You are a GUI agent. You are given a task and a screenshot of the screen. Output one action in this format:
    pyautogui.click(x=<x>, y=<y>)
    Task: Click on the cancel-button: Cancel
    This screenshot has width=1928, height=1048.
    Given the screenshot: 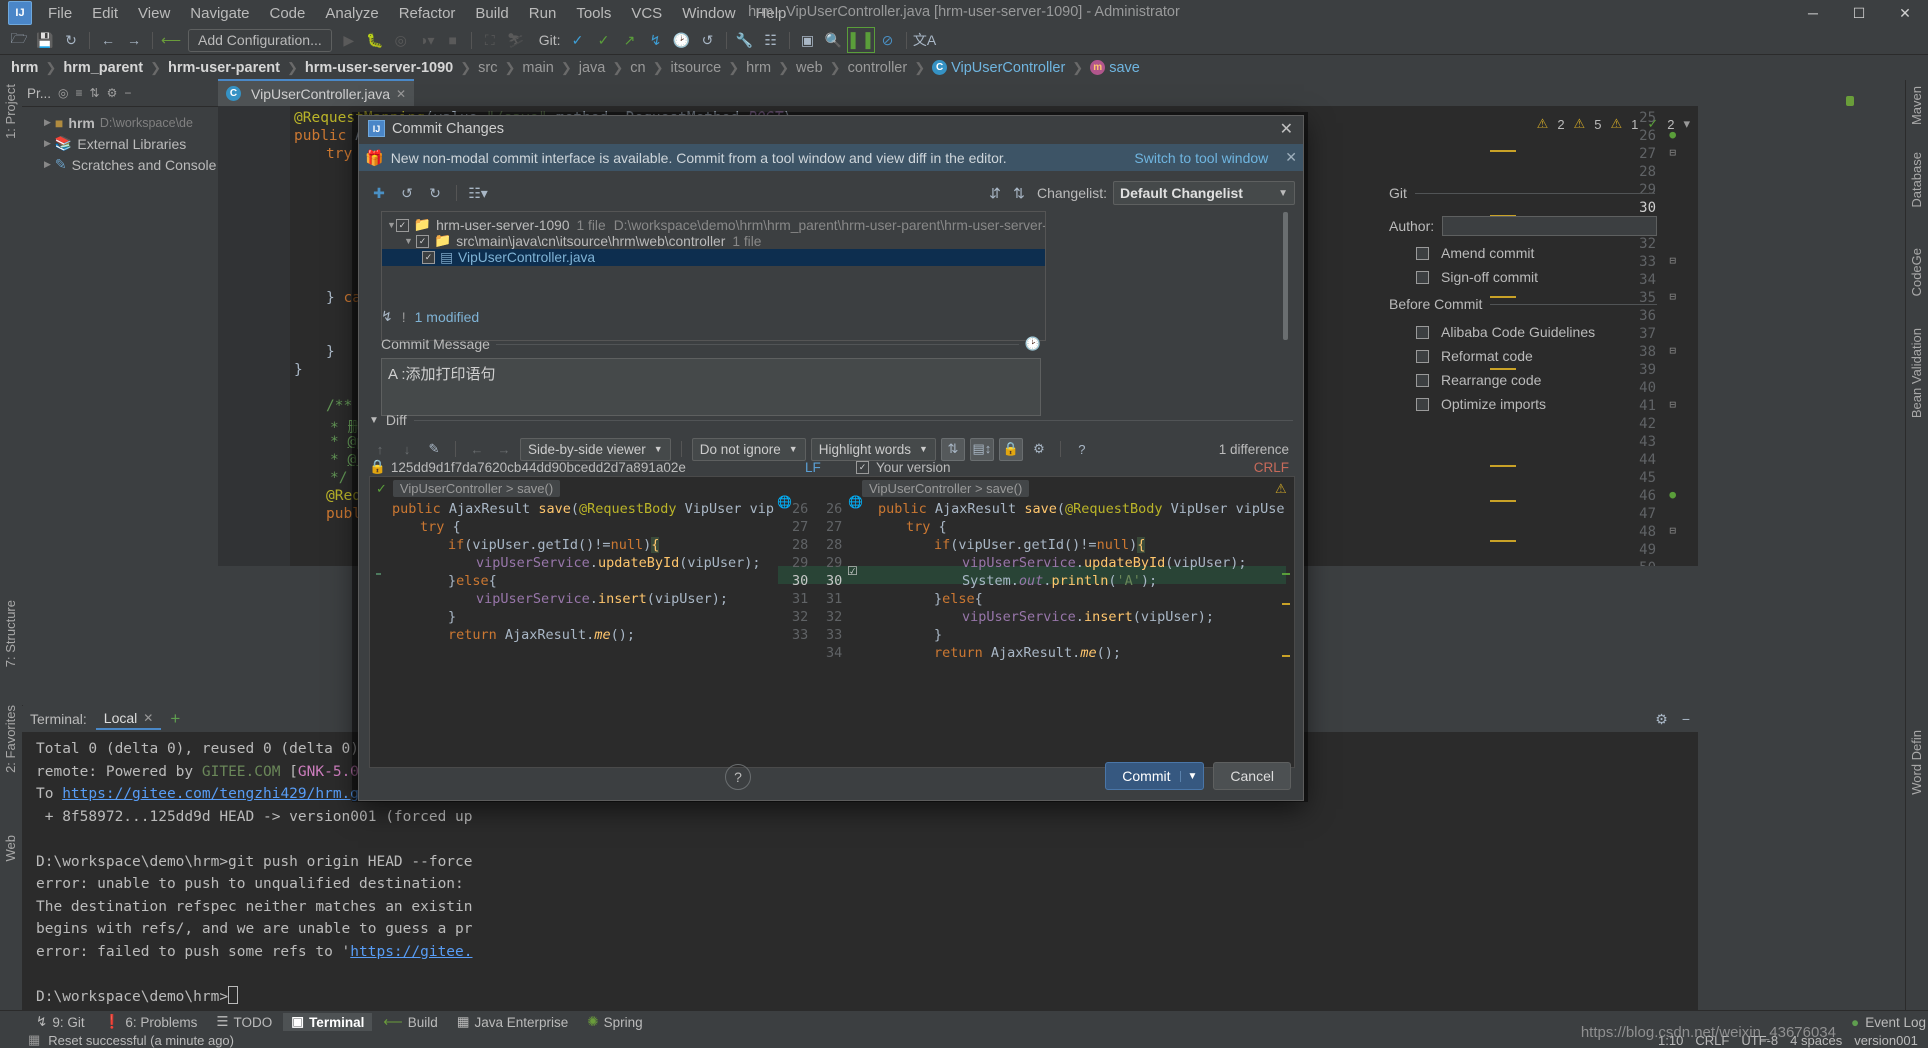 What is the action you would take?
    pyautogui.click(x=1252, y=776)
    